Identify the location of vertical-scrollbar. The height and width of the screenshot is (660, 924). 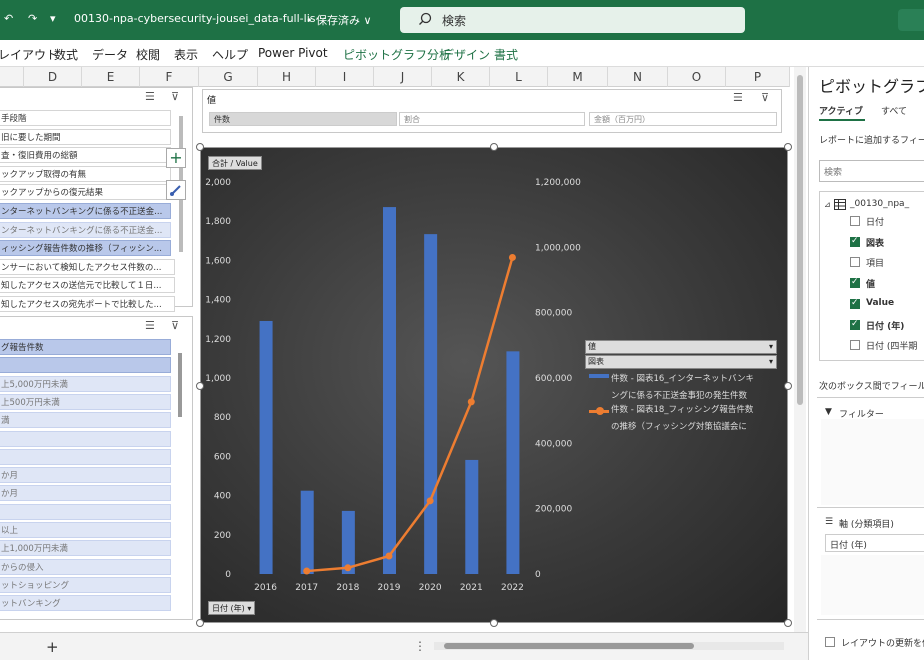
(800, 349).